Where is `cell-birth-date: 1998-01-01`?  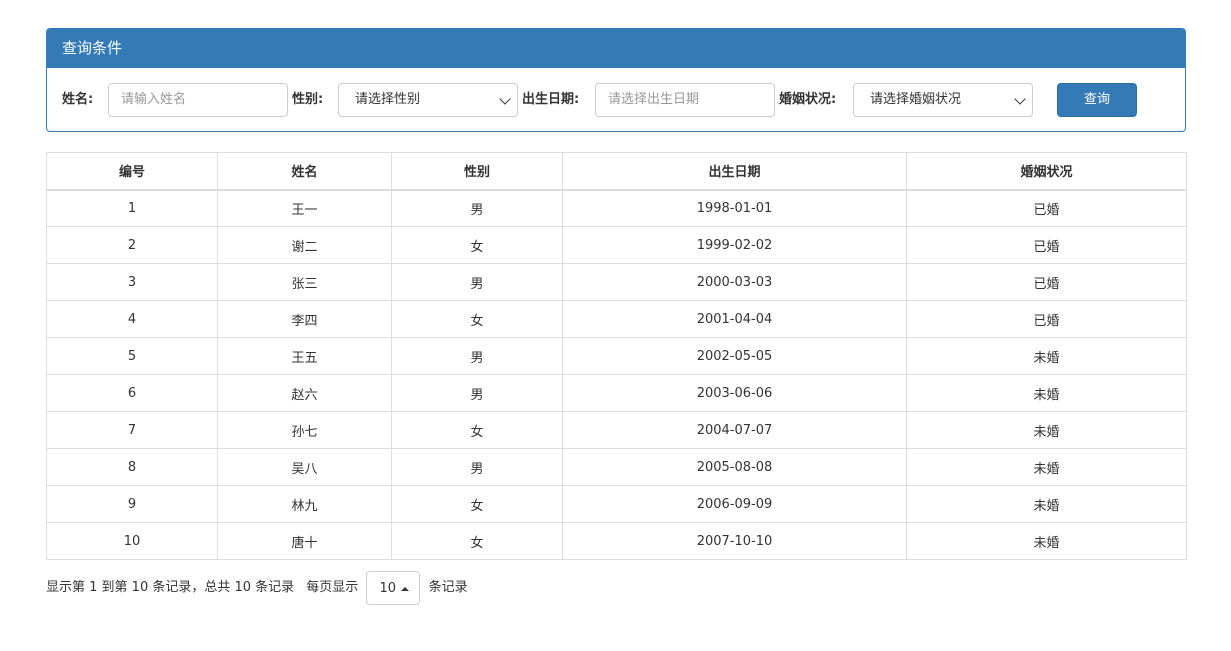
cell-birth-date: 1998-01-01 is located at coordinates (734, 208).